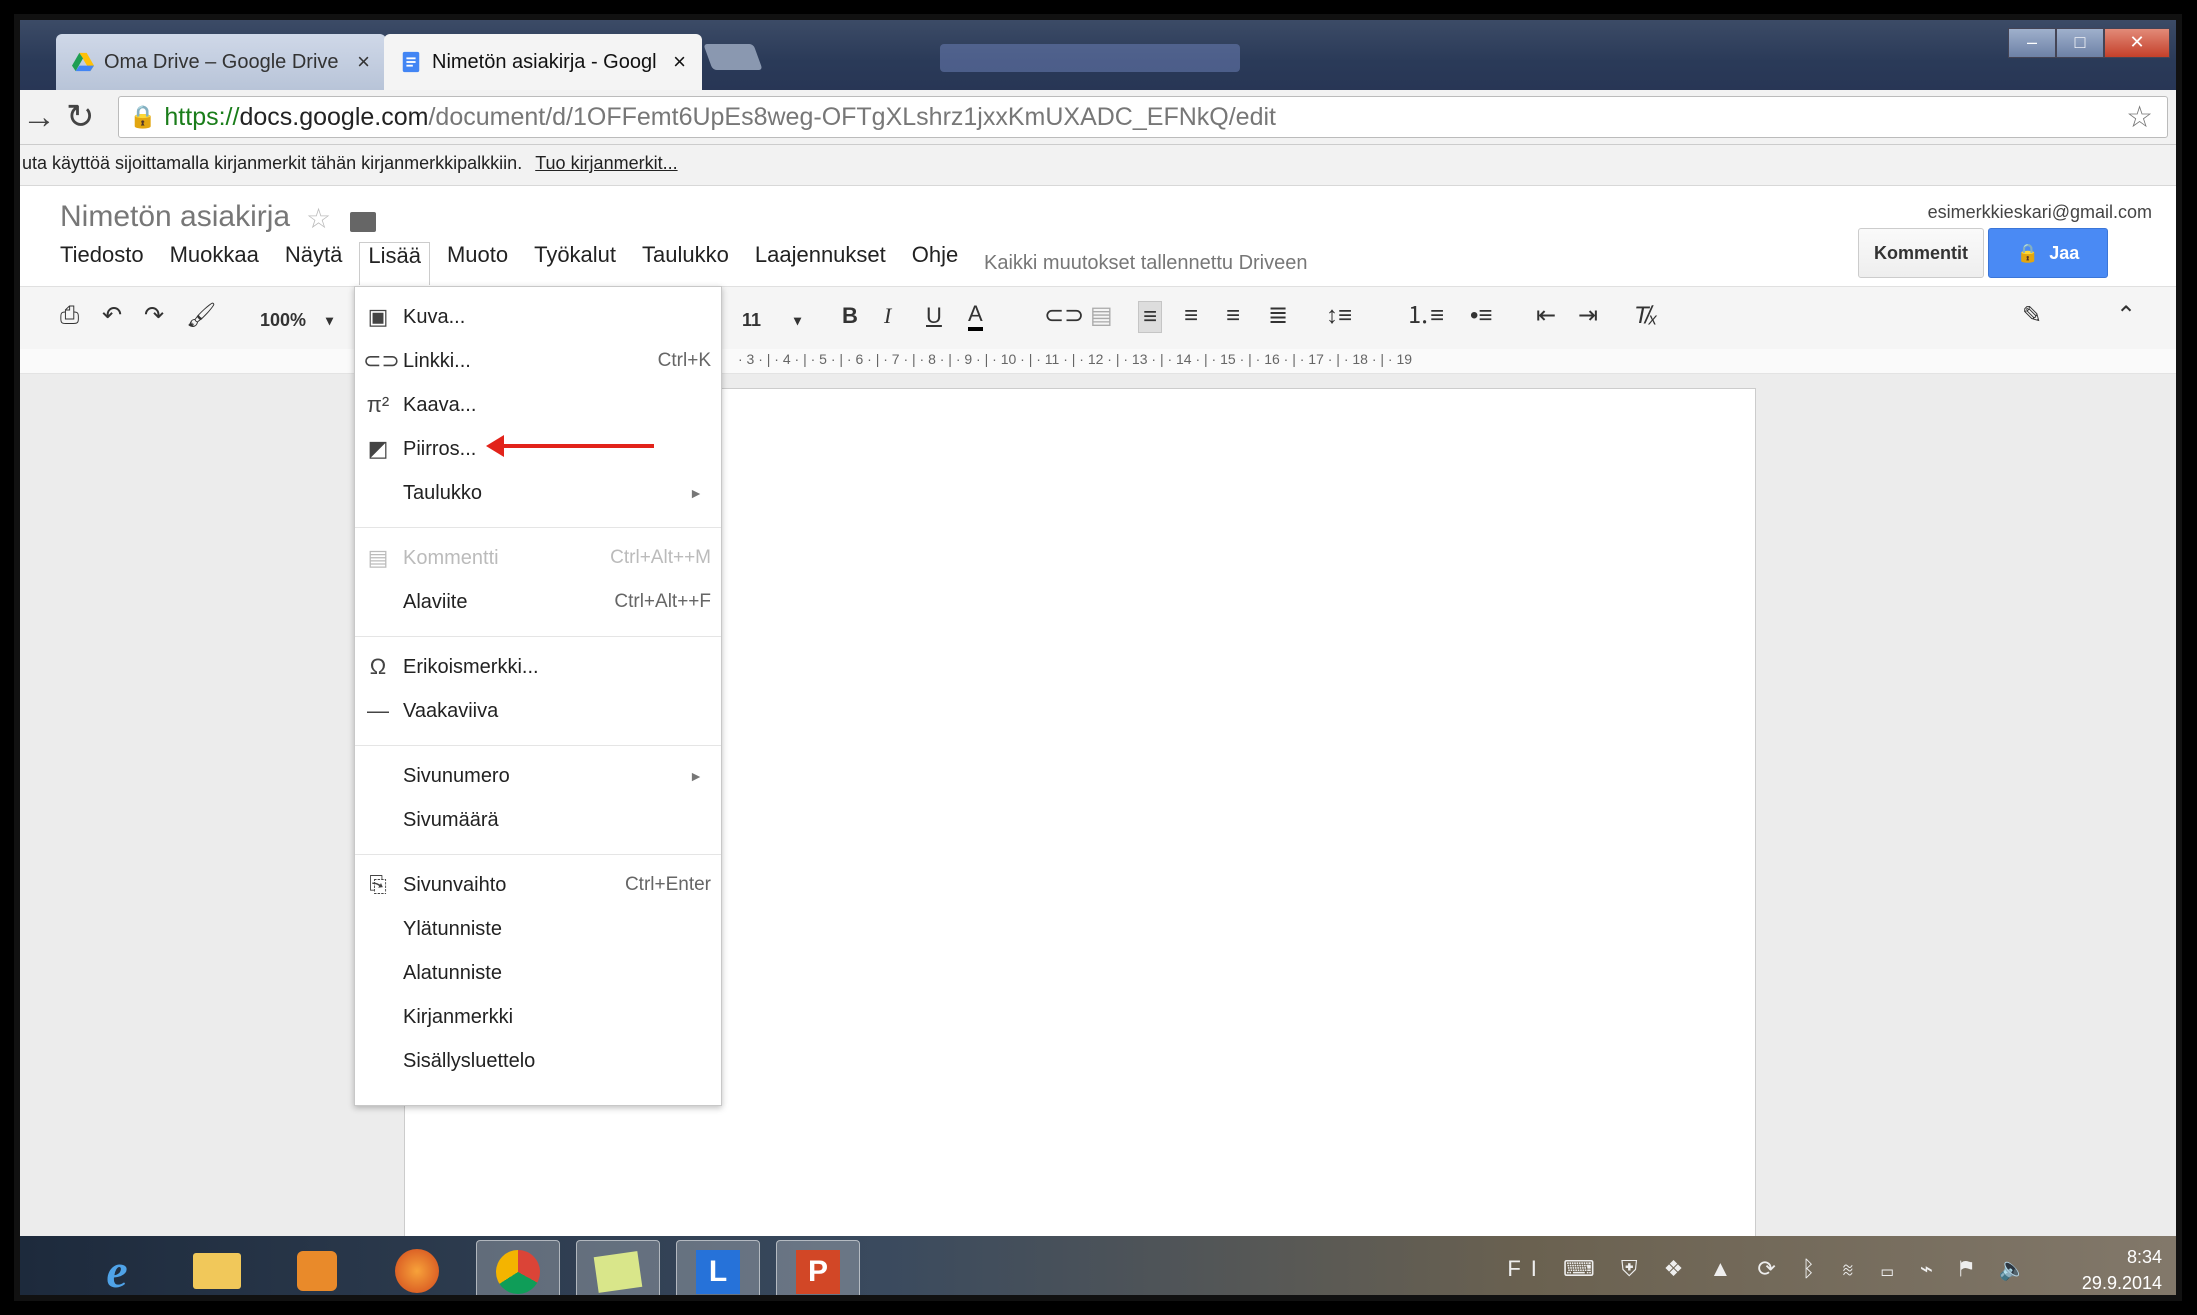 This screenshot has width=2197, height=1315. I want to click on url-scheme: https://, so click(202, 116).